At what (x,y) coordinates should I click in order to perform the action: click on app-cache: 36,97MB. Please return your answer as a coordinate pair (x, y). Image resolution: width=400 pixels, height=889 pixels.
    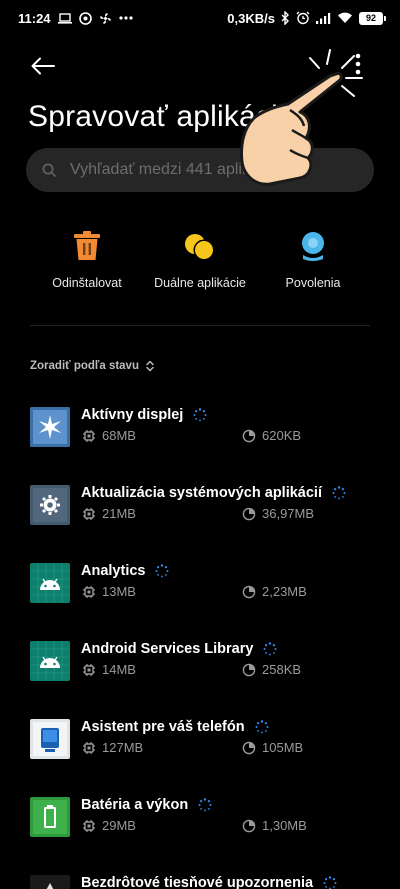
    Looking at the image, I should click on (288, 513).